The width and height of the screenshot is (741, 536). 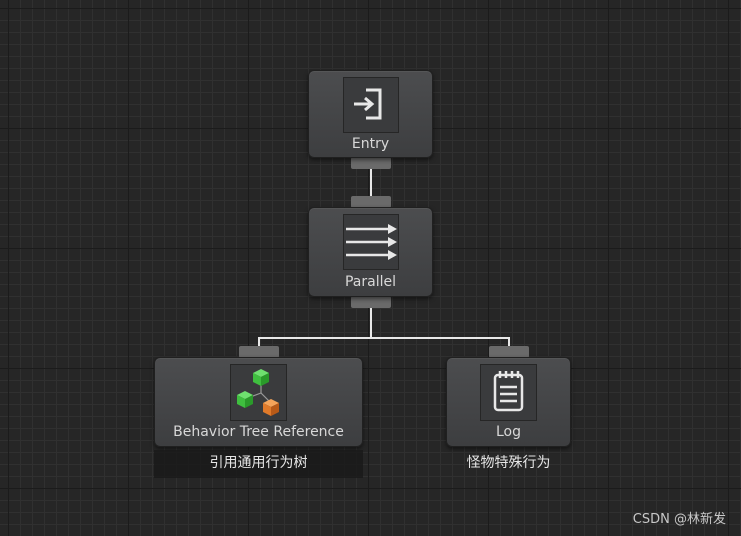 What do you see at coordinates (370, 144) in the screenshot?
I see `entry-node-label: Entry` at bounding box center [370, 144].